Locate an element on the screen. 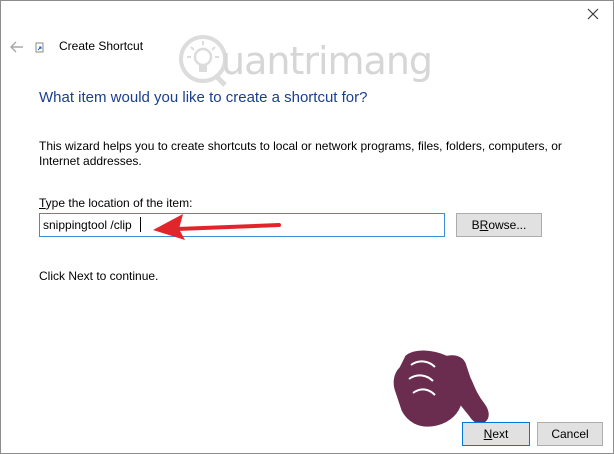 The image size is (614, 454). close-icon is located at coordinates (593, 14).